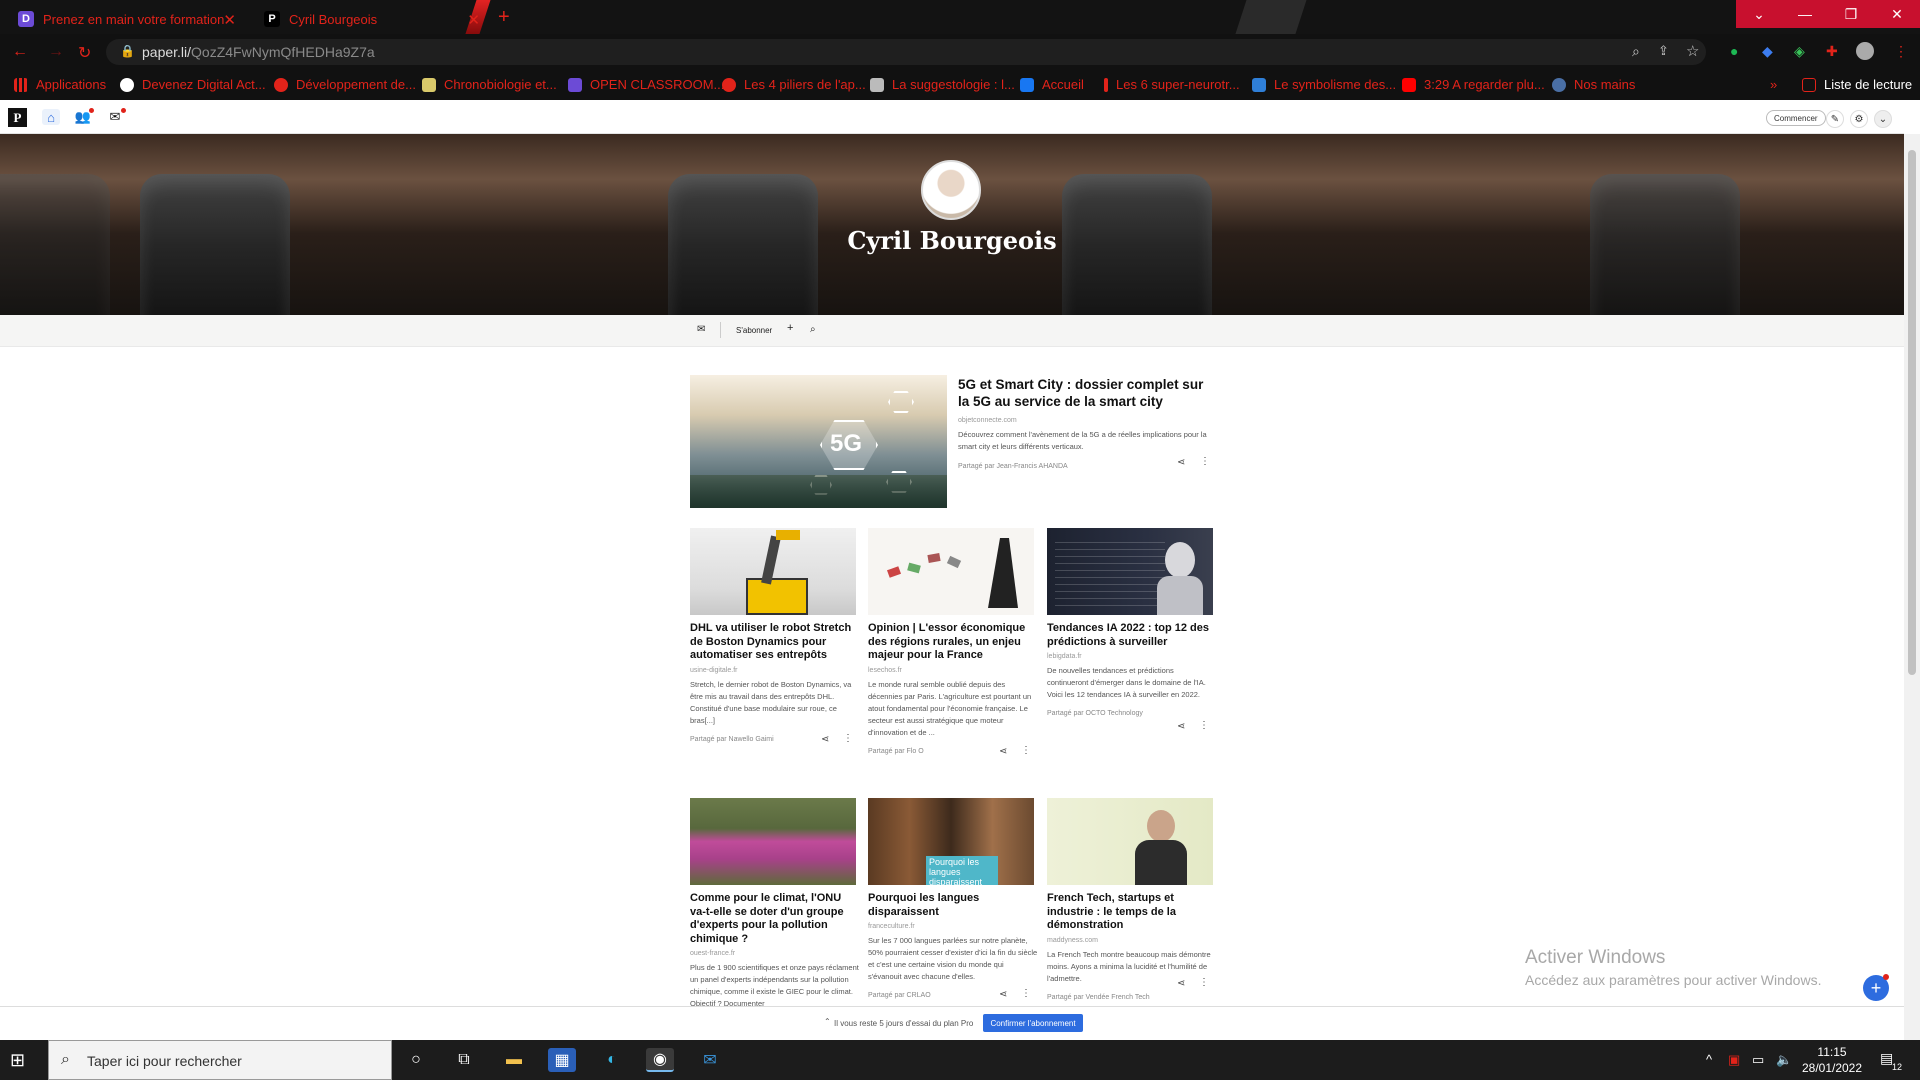 This screenshot has width=1920, height=1080. What do you see at coordinates (660, 1060) in the screenshot?
I see `chrome-icon: ◉` at bounding box center [660, 1060].